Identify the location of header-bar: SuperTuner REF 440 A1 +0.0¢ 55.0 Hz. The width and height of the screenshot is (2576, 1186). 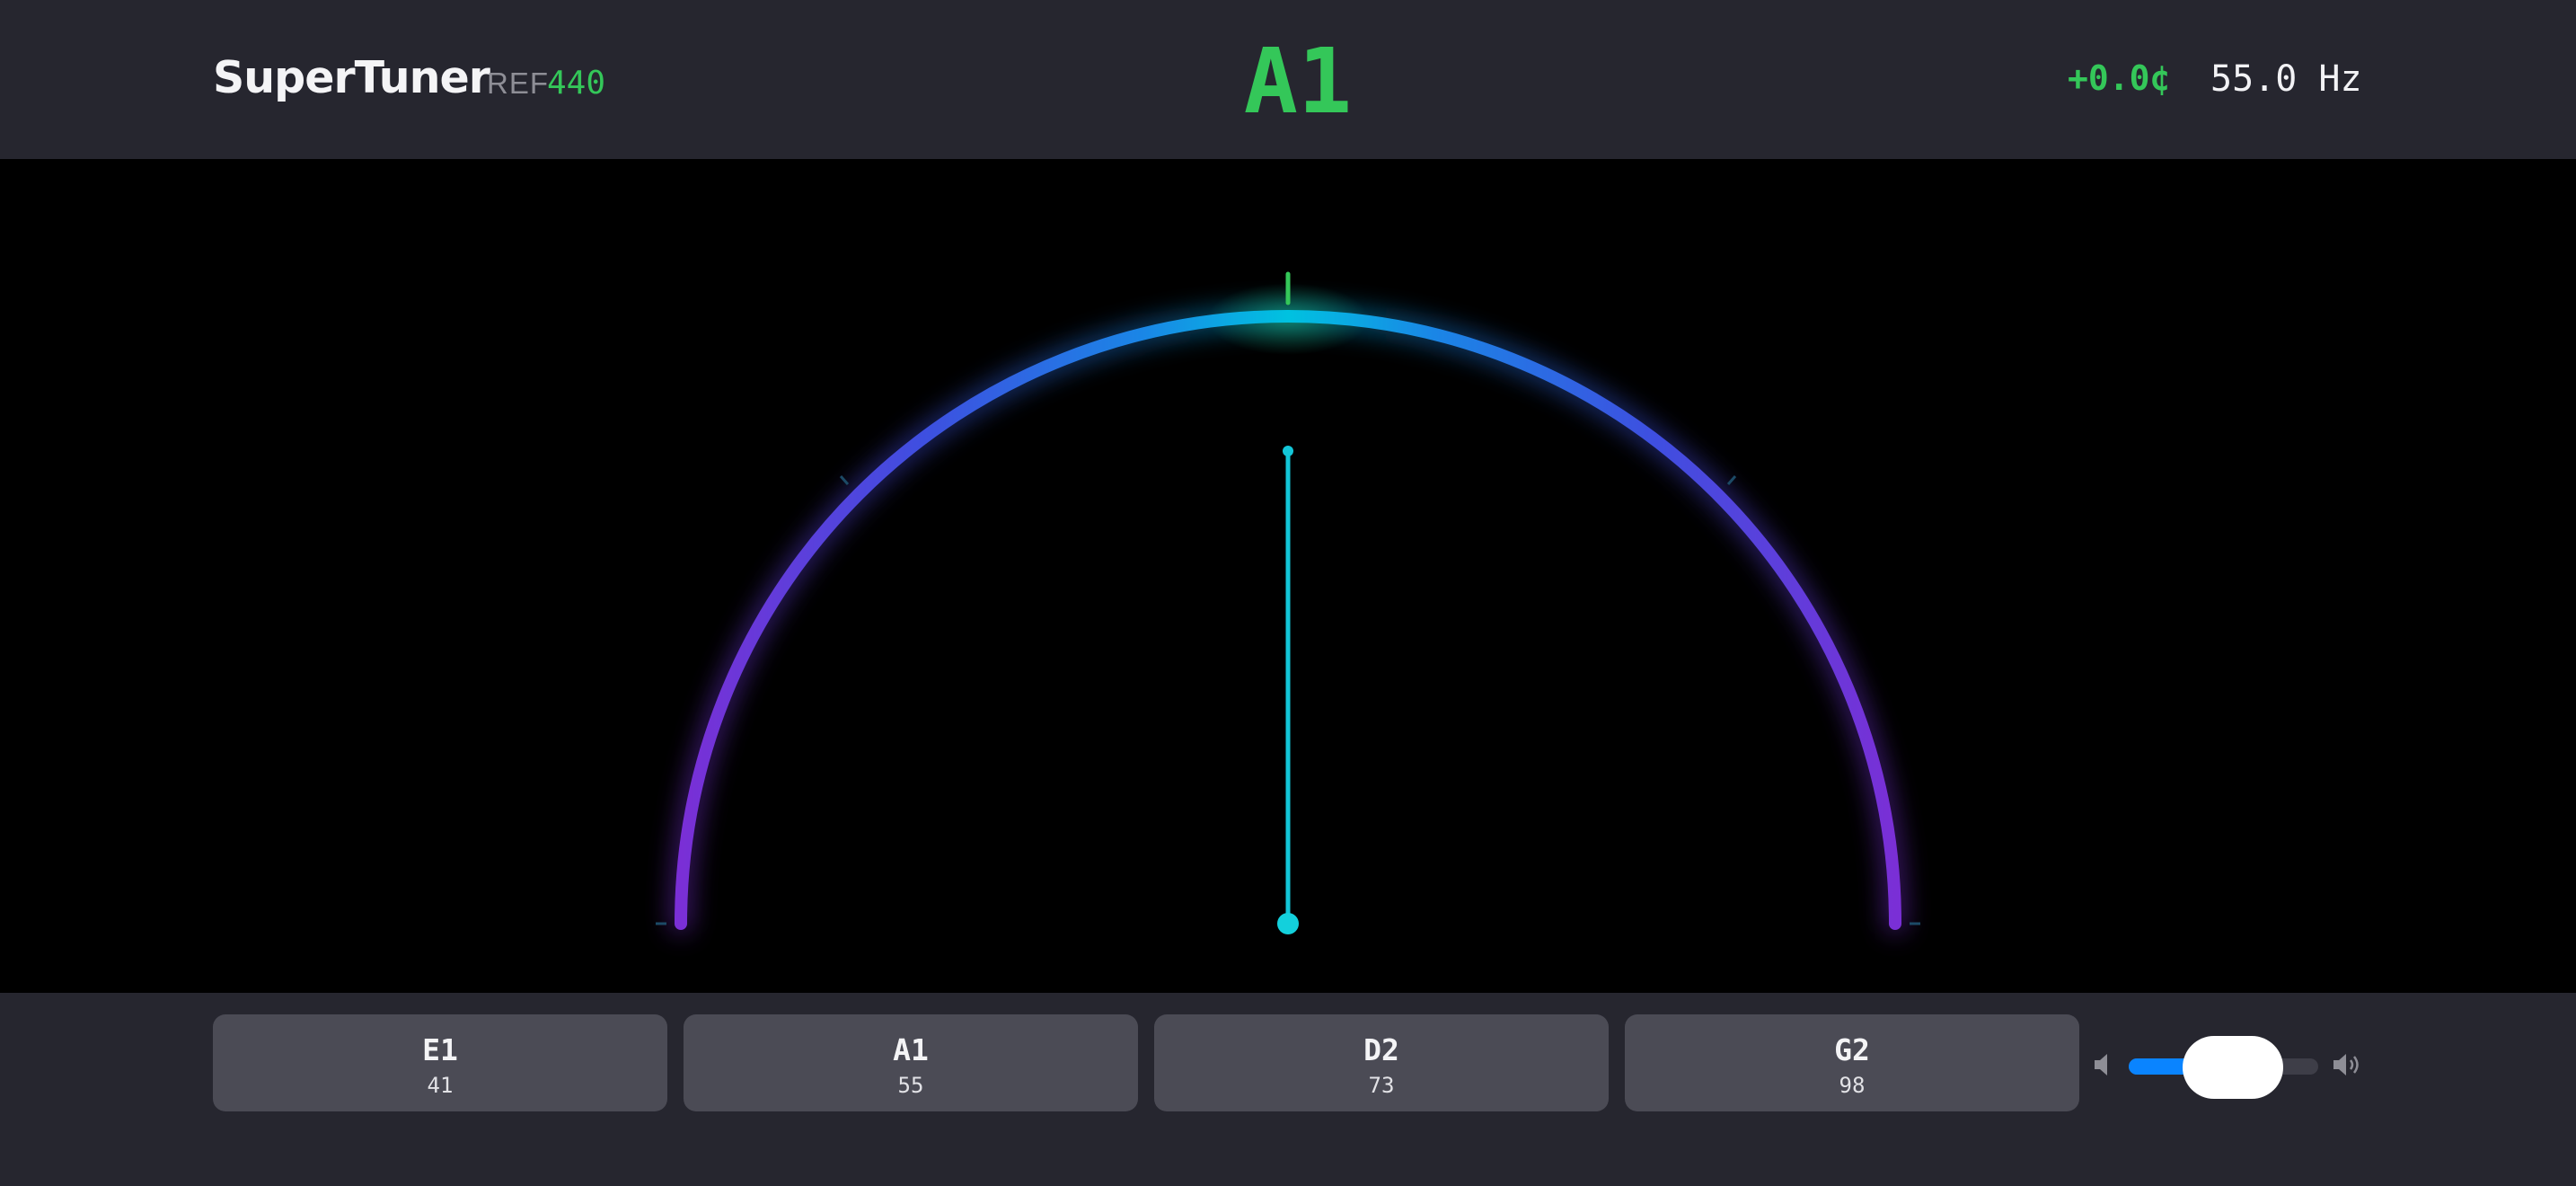
(1288, 79).